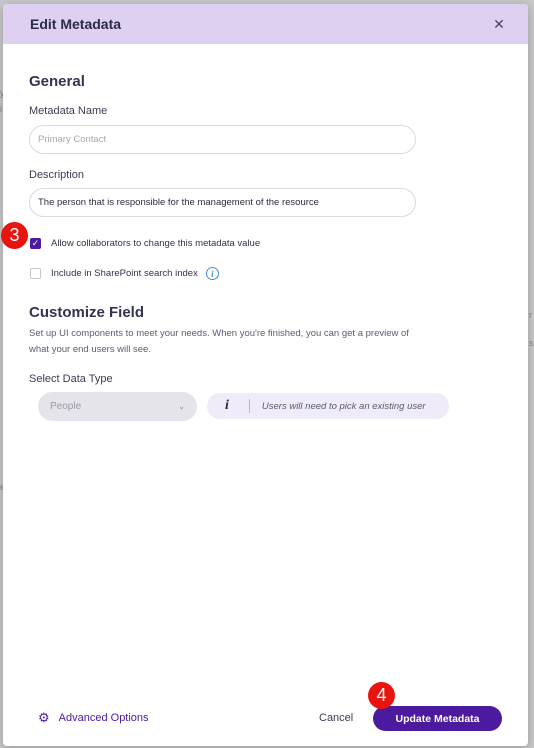 The height and width of the screenshot is (748, 534). Describe the element at coordinates (117, 406) in the screenshot. I see `data-type-select: People ⌄` at that location.